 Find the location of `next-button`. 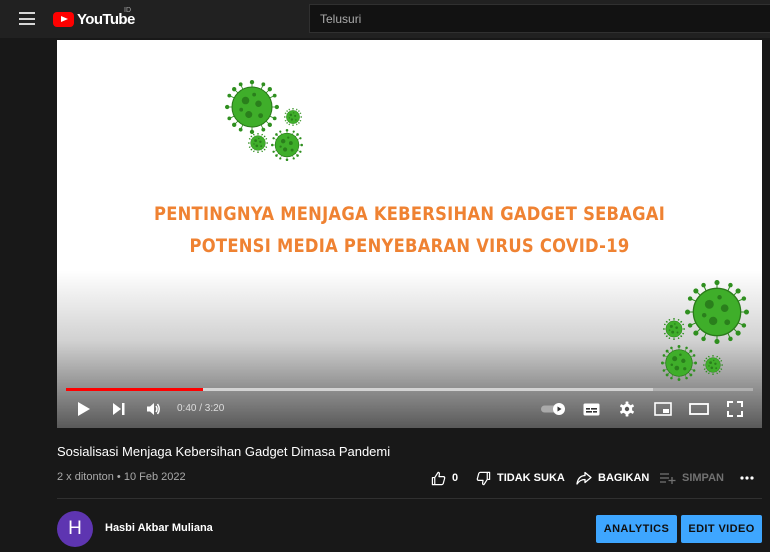

next-button is located at coordinates (119, 409).